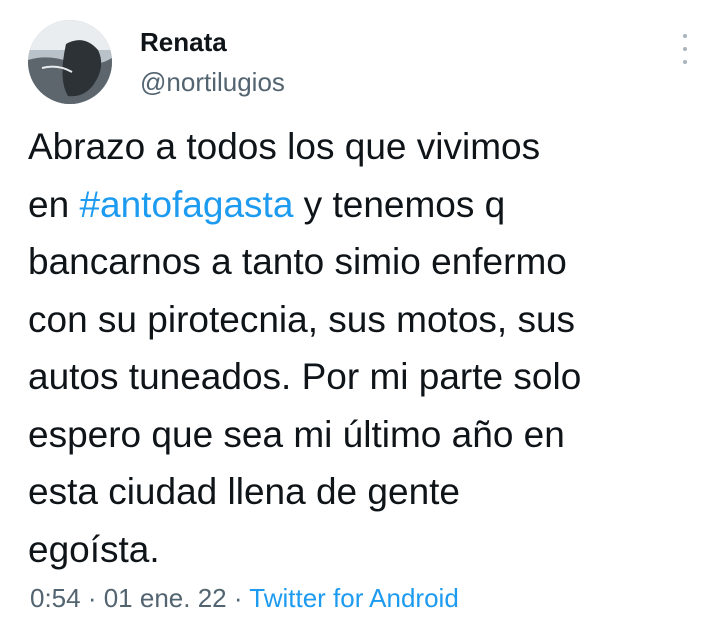  Describe the element at coordinates (244, 491) in the screenshot. I see `tweet-line: esta ciudad llena de gente` at that location.